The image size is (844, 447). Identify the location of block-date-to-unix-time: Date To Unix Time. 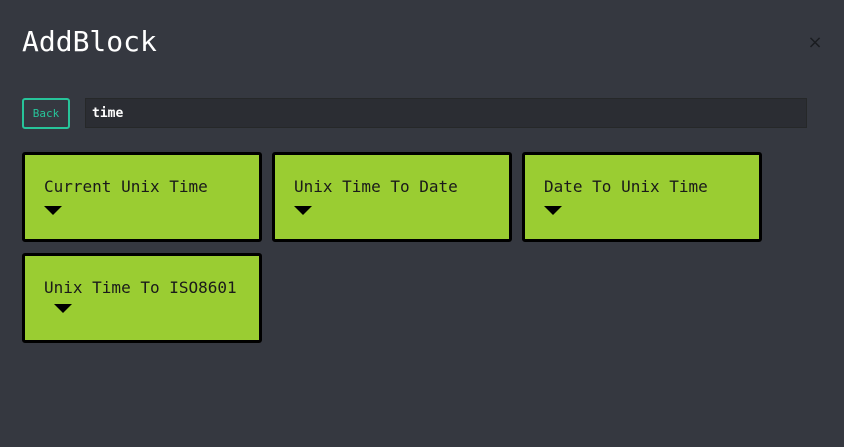
(642, 197).